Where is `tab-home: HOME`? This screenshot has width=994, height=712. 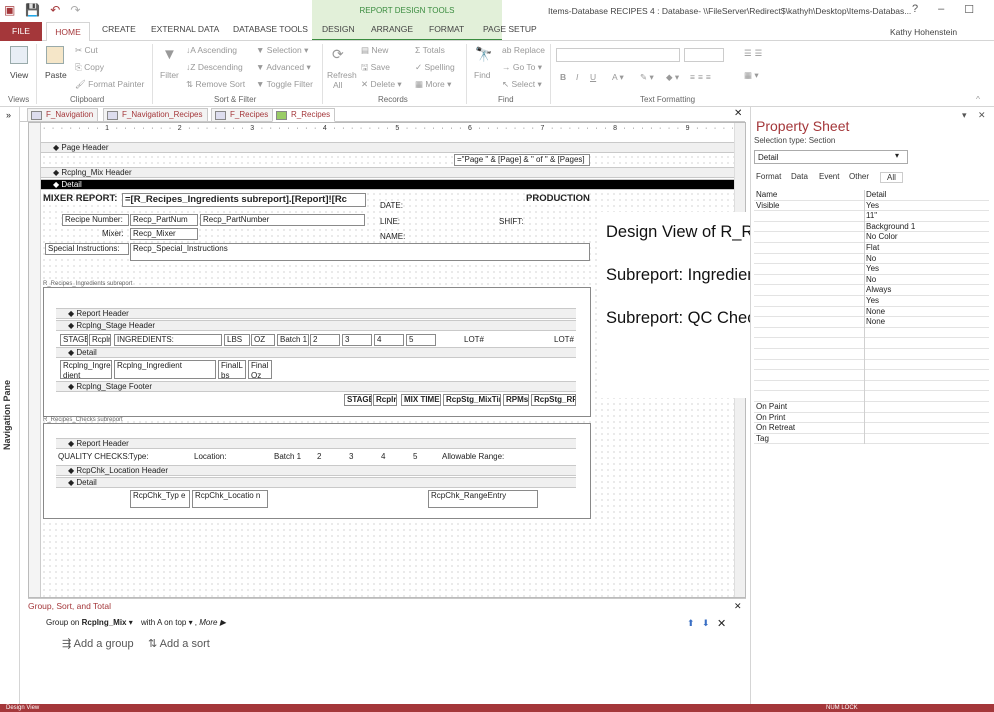 tab-home: HOME is located at coordinates (68, 32).